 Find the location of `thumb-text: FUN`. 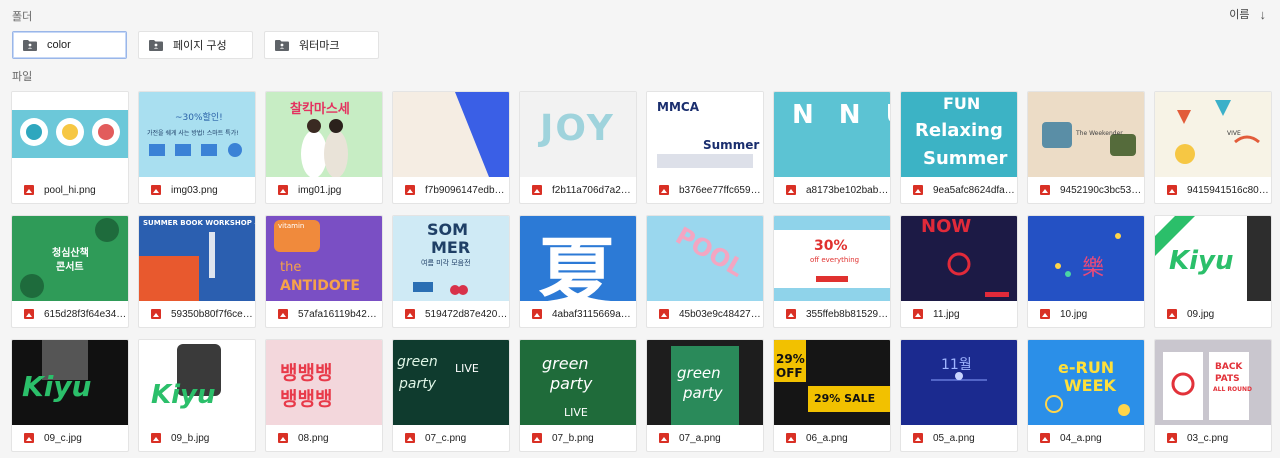

thumb-text: FUN is located at coordinates (962, 103).